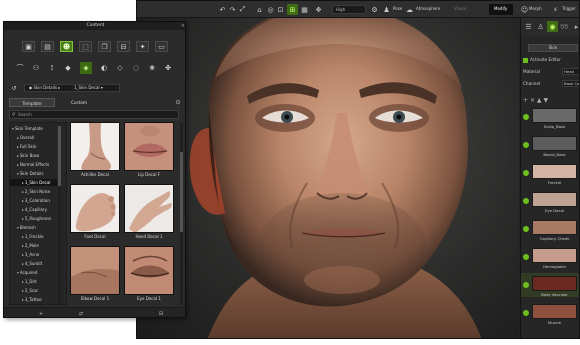  What do you see at coordinates (36, 68) in the screenshot?
I see `sub-body-icon: ⚇` at bounding box center [36, 68].